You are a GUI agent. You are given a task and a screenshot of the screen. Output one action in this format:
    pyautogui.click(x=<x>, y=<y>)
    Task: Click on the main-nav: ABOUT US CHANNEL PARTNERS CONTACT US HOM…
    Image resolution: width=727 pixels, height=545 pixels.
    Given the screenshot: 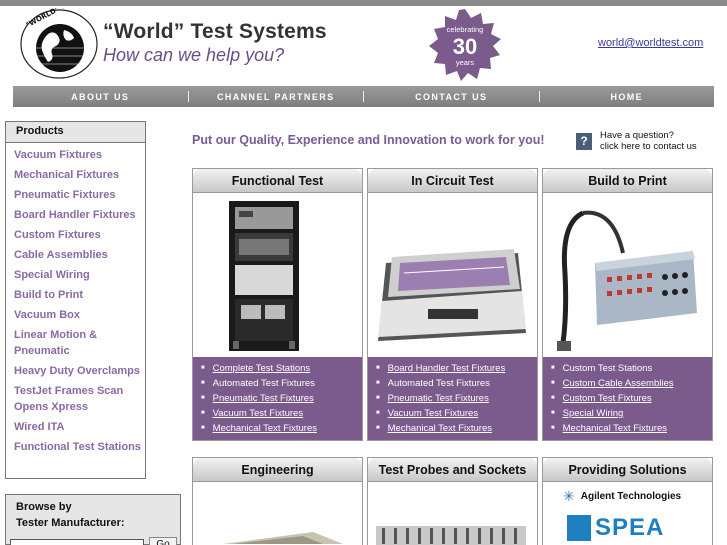 What is the action you would take?
    pyautogui.click(x=363, y=96)
    